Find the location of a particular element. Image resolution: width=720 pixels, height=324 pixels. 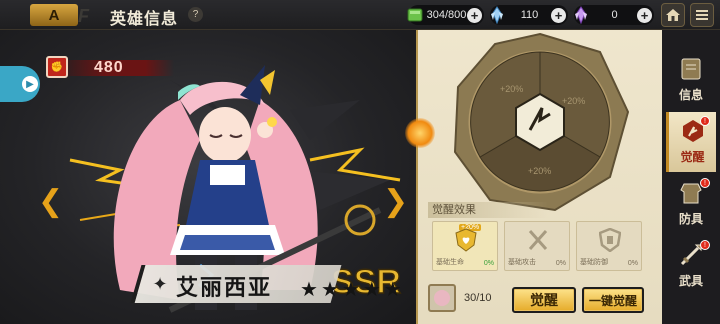

class-star-icon: ✦ is located at coordinates (160, 283).